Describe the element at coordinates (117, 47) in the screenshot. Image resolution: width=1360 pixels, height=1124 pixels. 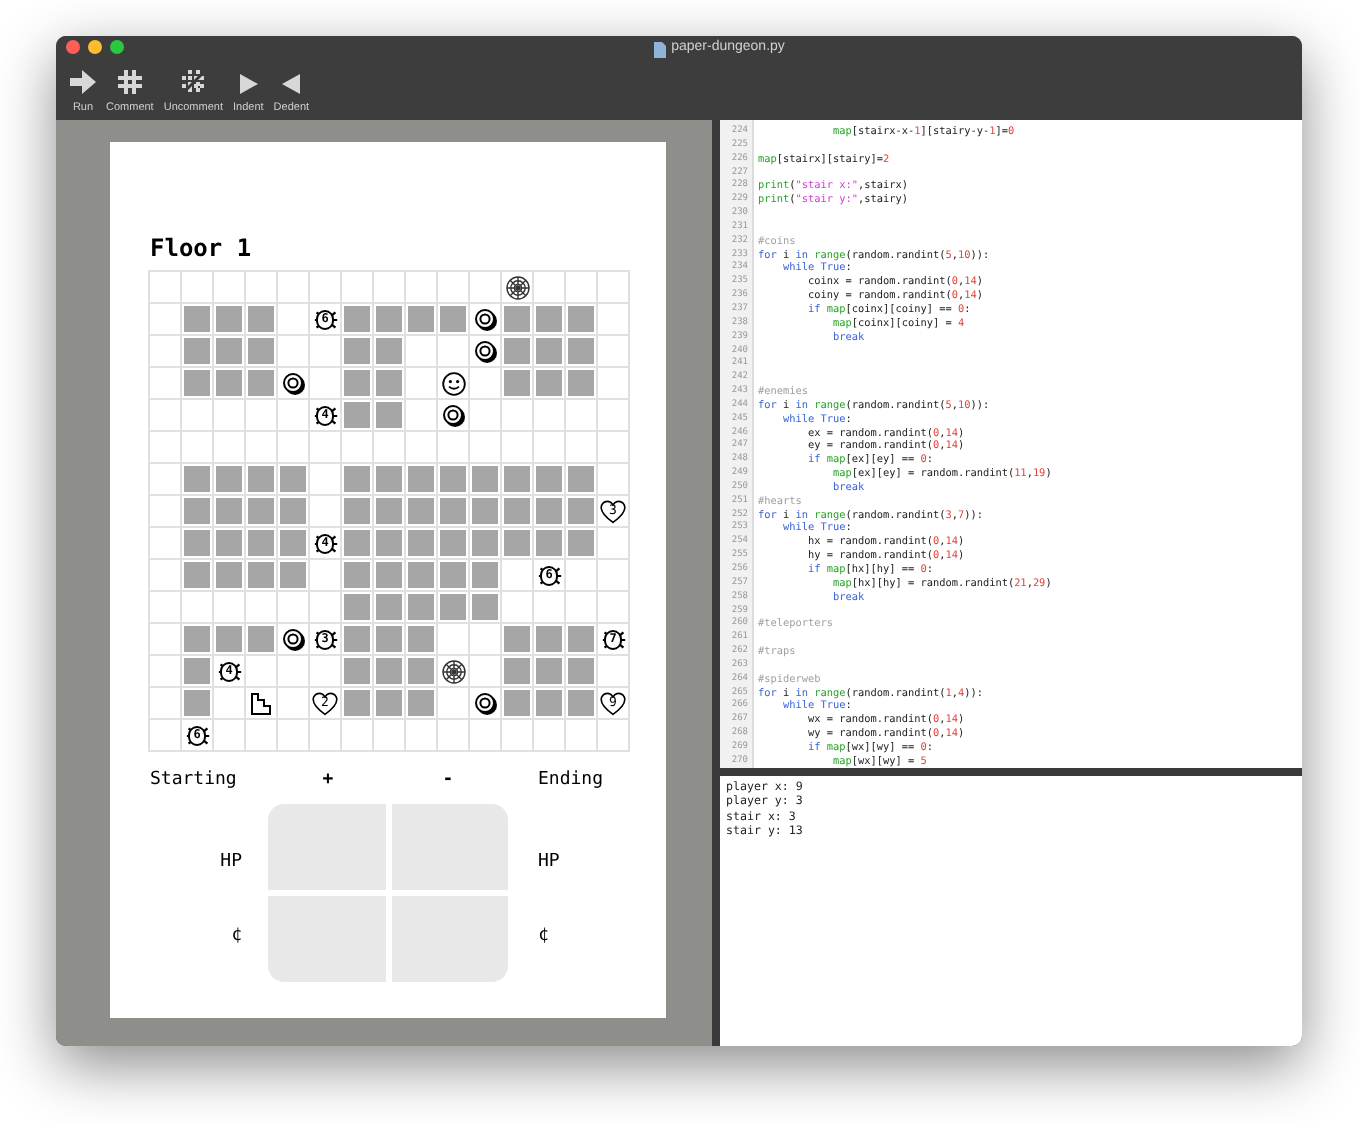
I see `zoom-button` at that location.